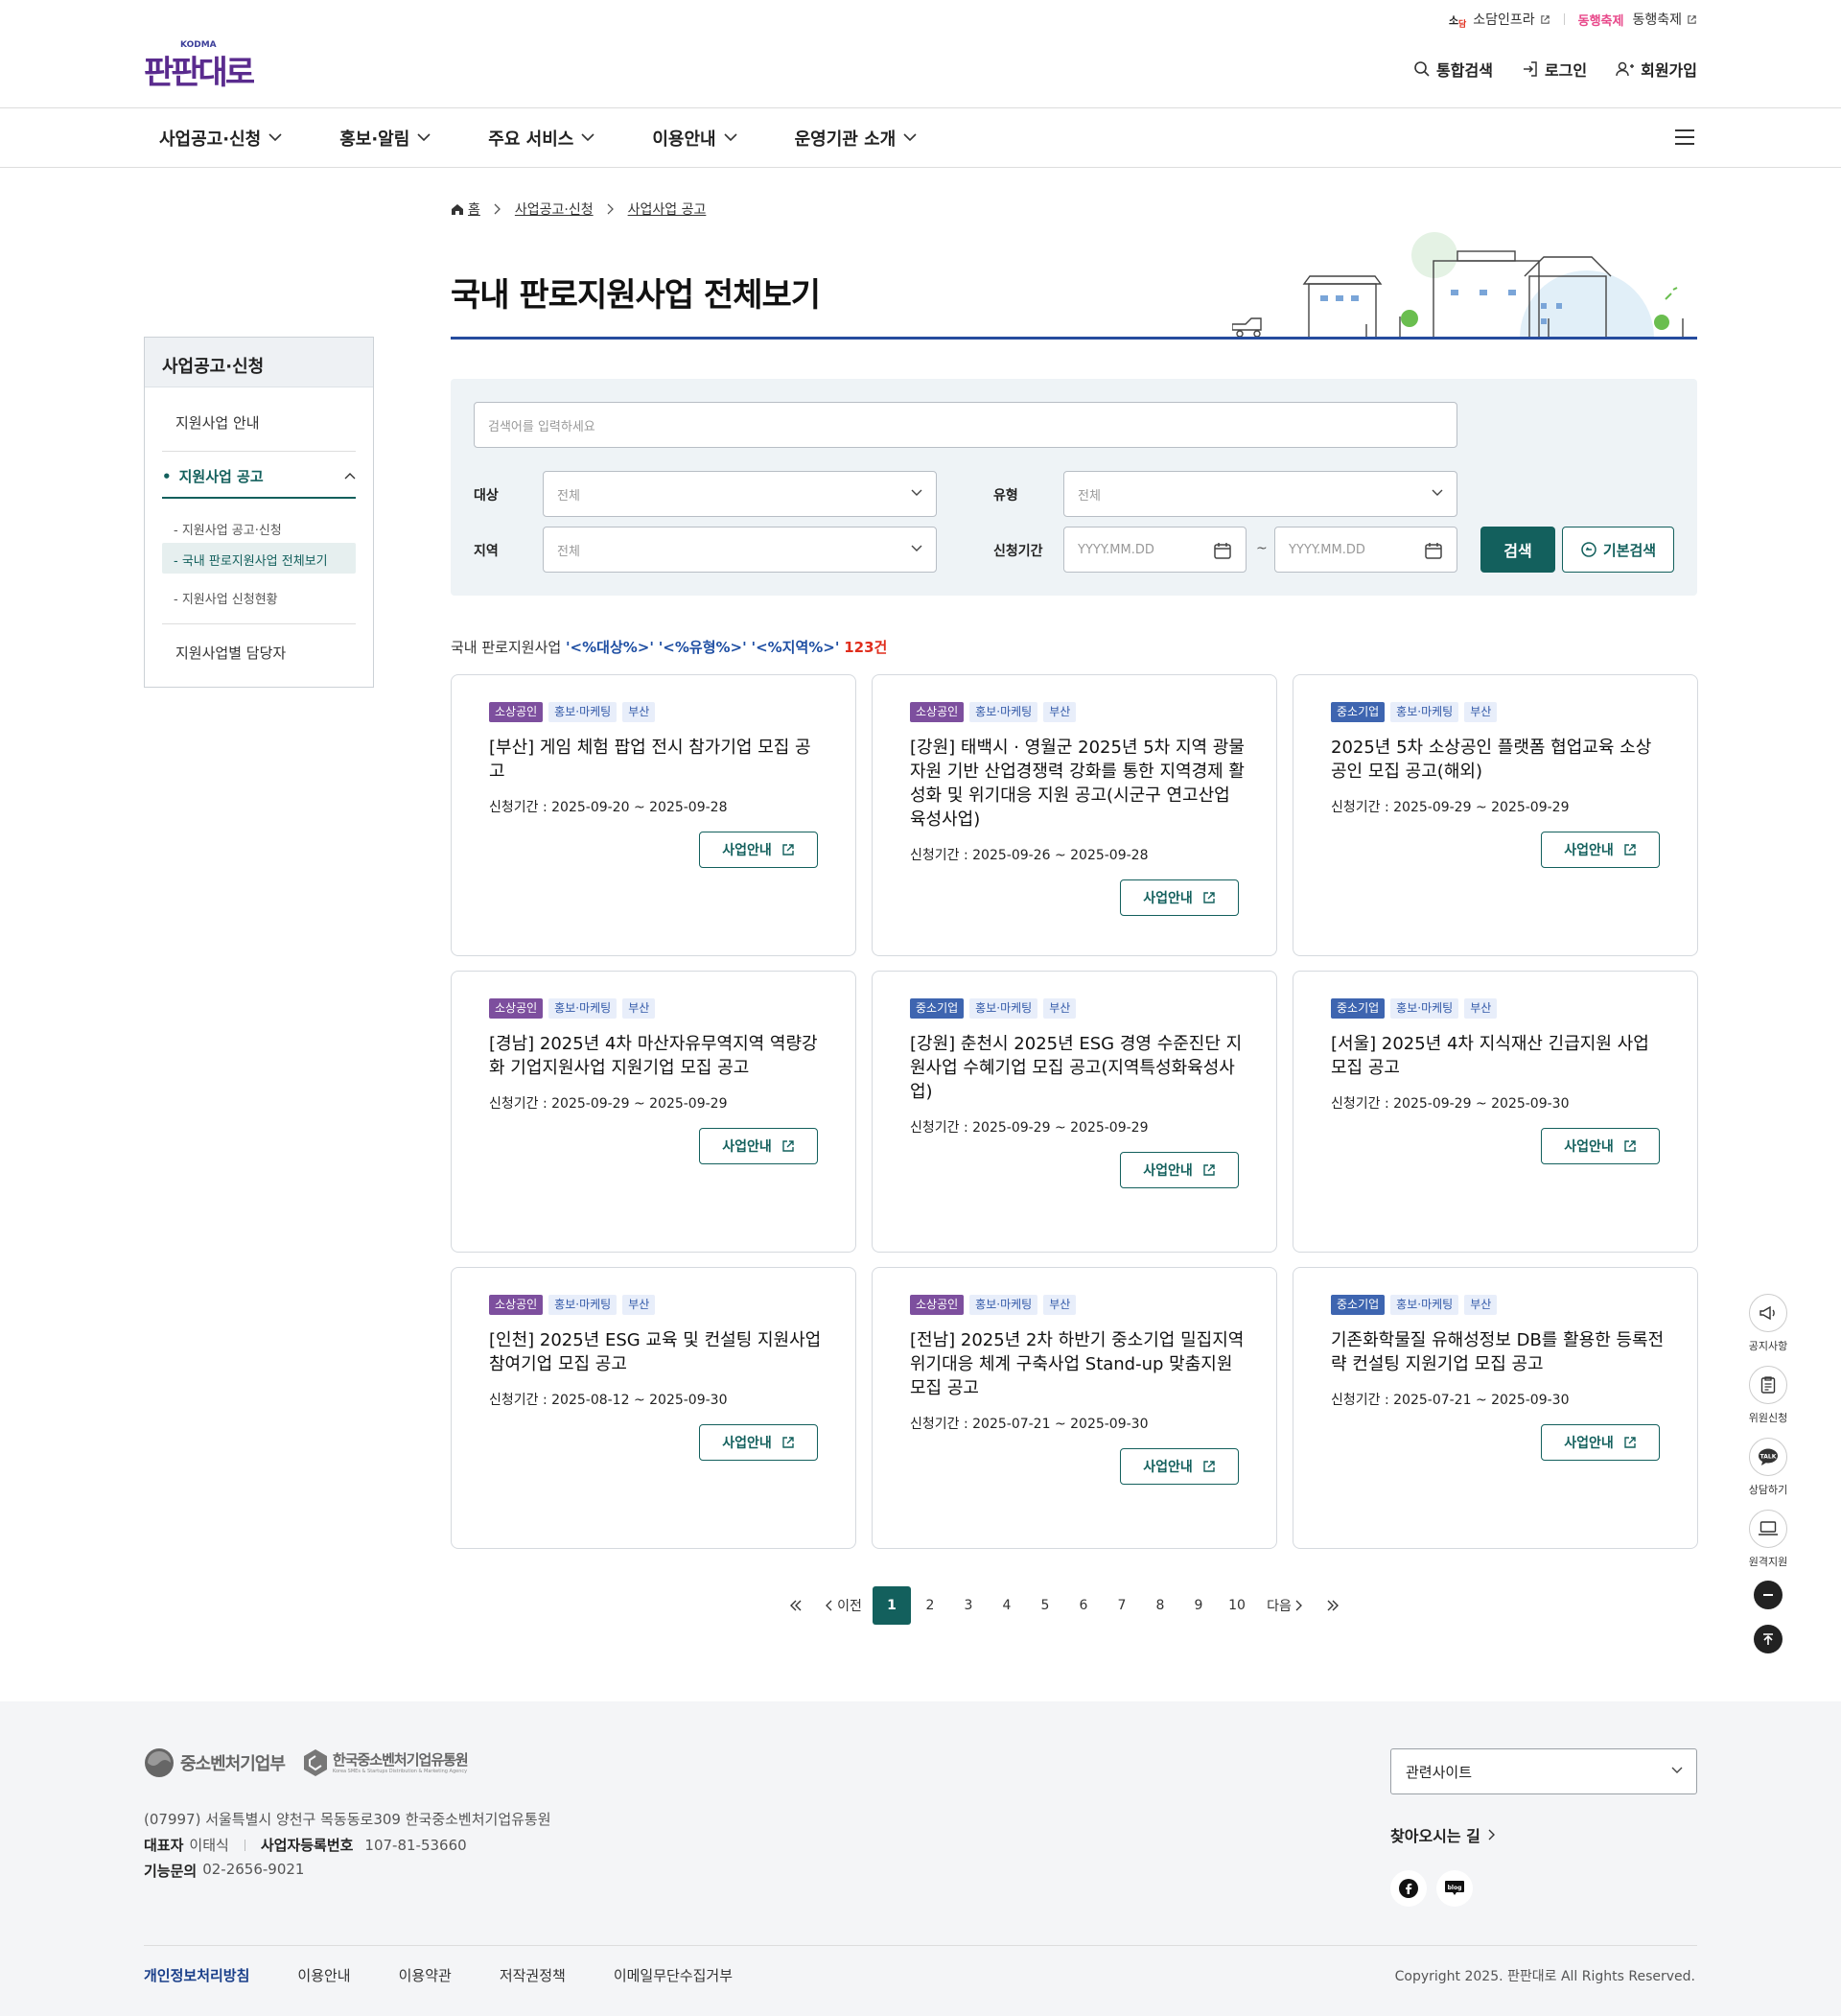 This screenshot has width=1841, height=2016. Describe the element at coordinates (844, 1605) in the screenshot. I see `prev-page-button: 이전` at that location.